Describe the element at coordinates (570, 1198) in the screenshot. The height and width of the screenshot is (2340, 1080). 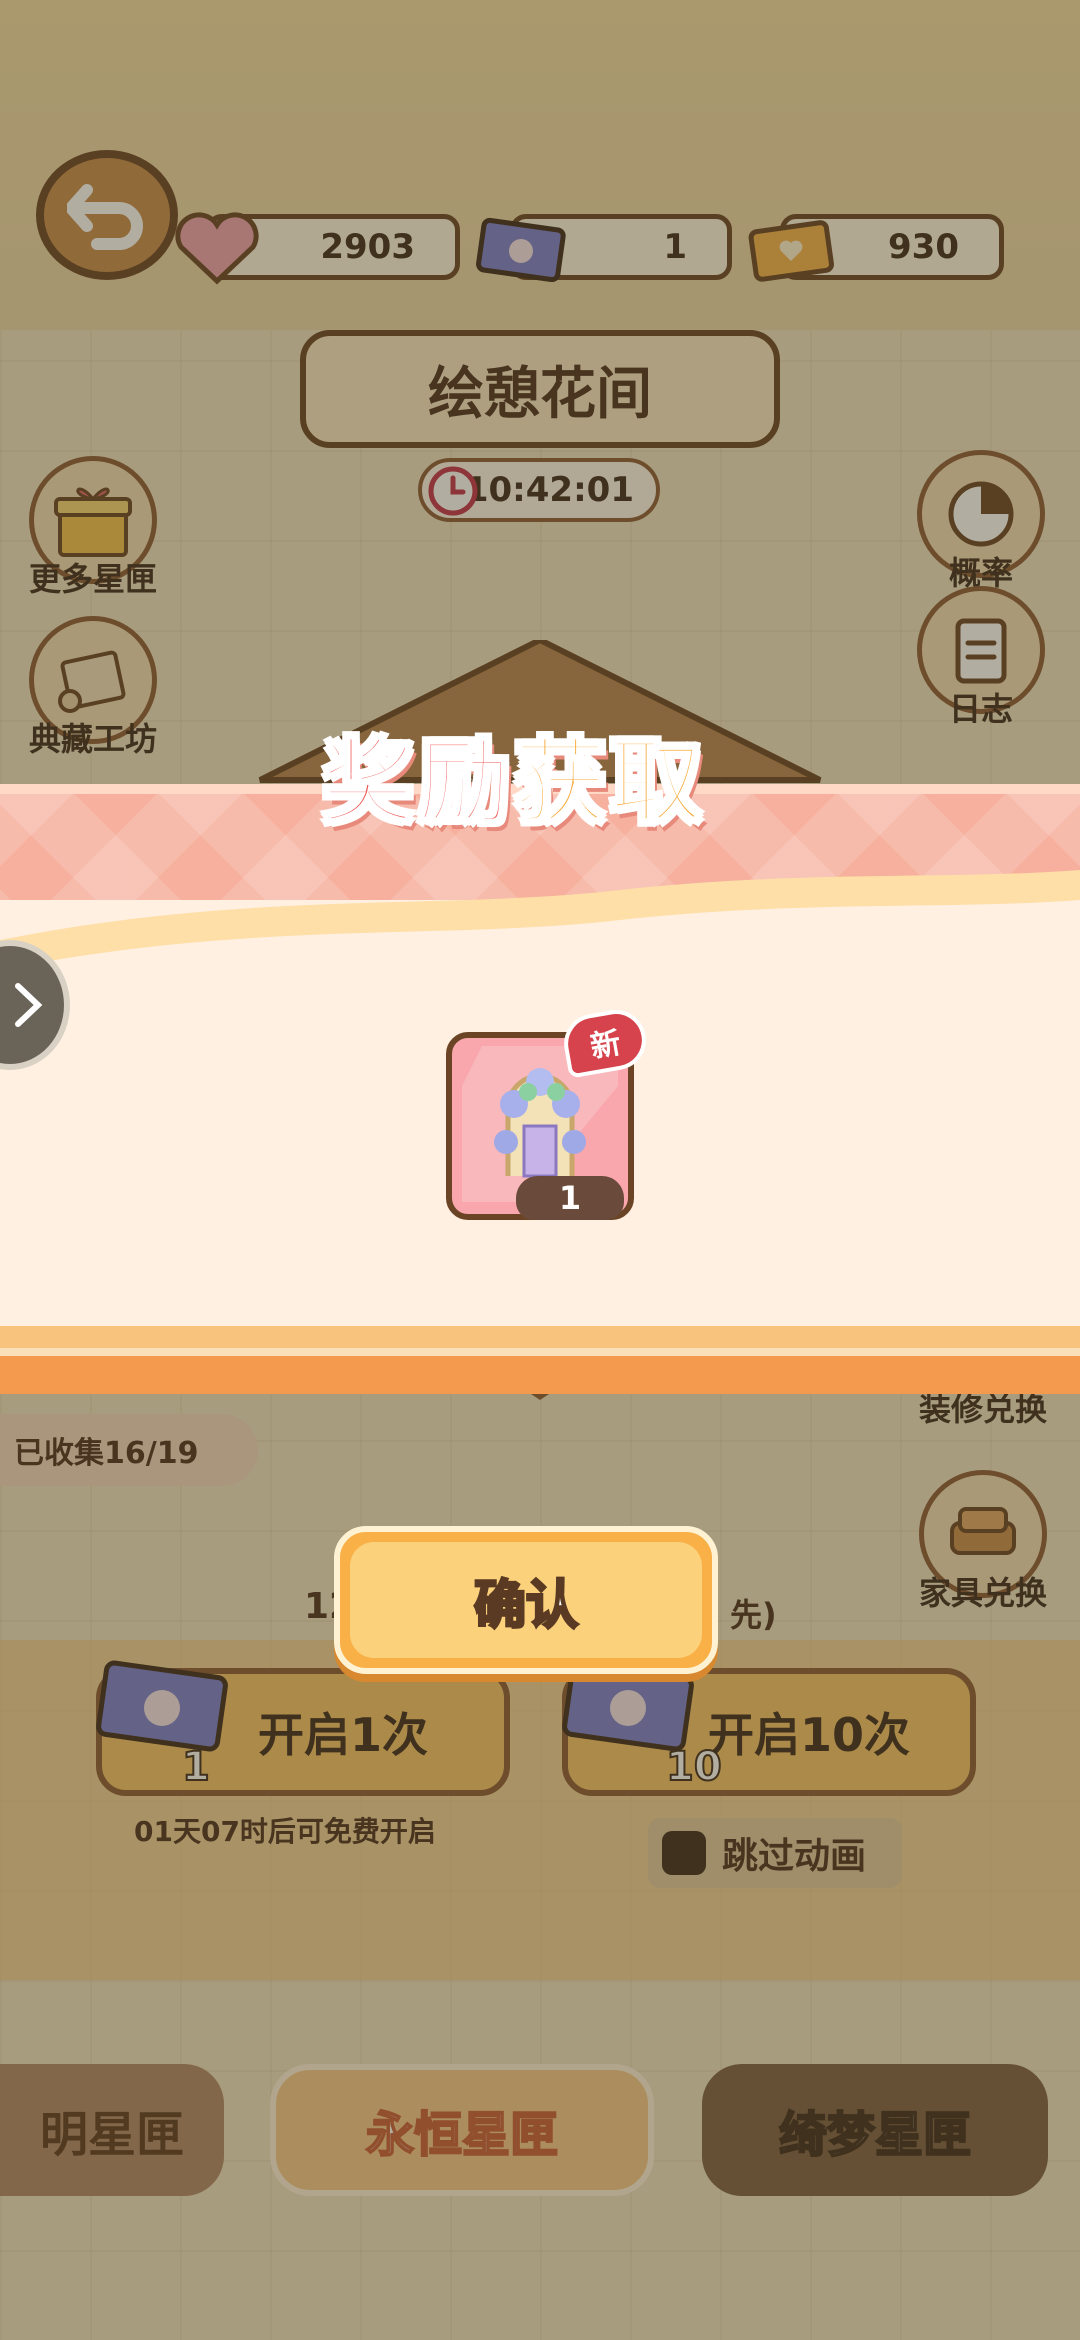
I see `reward-item-quantity: 1` at that location.